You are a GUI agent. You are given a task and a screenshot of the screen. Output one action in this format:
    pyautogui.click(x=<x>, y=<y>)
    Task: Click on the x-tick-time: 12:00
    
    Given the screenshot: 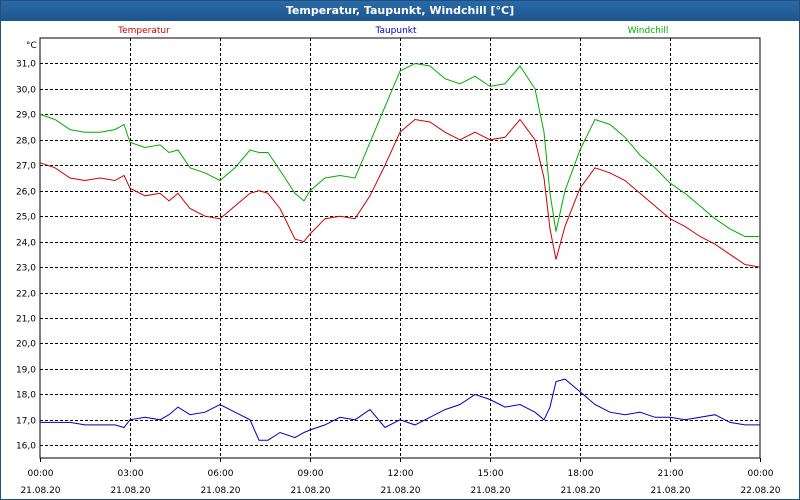 What is the action you would take?
    pyautogui.click(x=401, y=474)
    